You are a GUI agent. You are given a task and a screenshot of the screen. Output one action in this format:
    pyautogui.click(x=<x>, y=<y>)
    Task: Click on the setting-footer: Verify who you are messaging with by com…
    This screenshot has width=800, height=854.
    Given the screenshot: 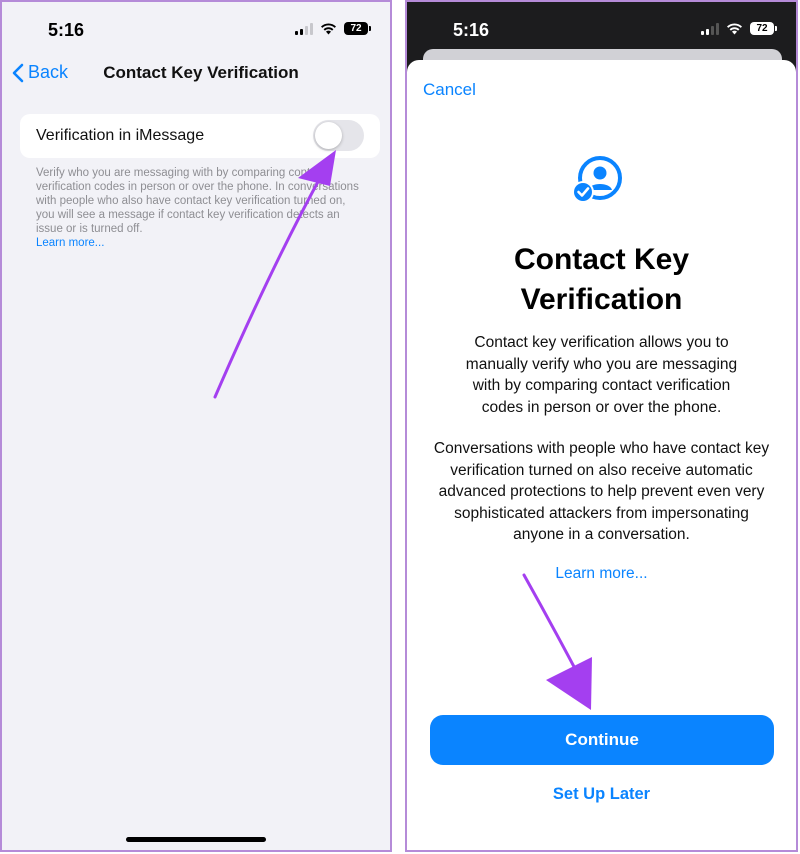 What is the action you would take?
    pyautogui.click(x=201, y=208)
    